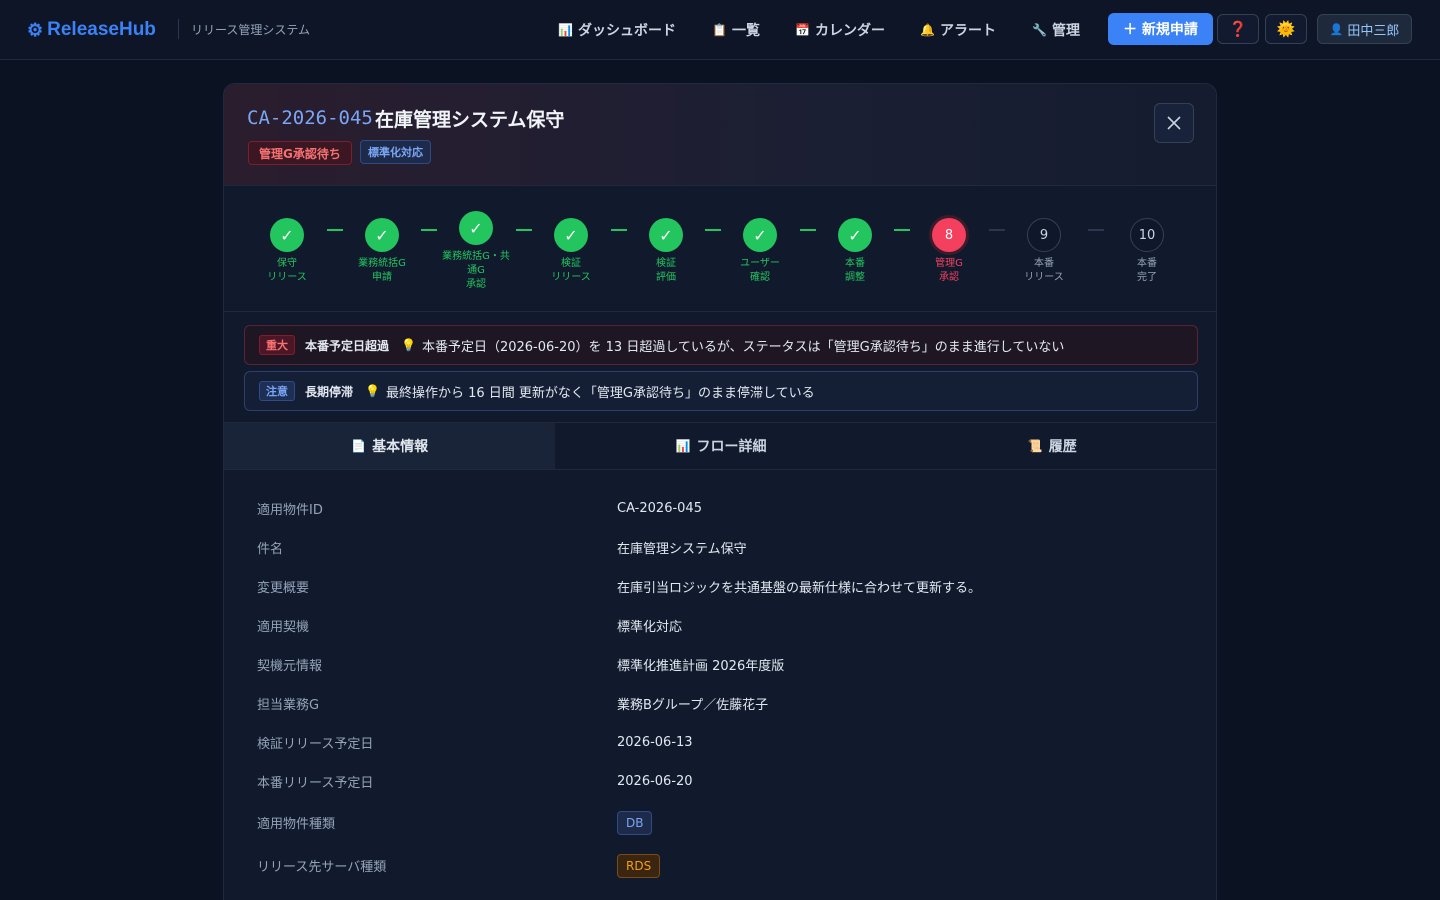 The image size is (1440, 900). Describe the element at coordinates (329, 391) in the screenshot. I see `alert-title: 長期停滞` at that location.